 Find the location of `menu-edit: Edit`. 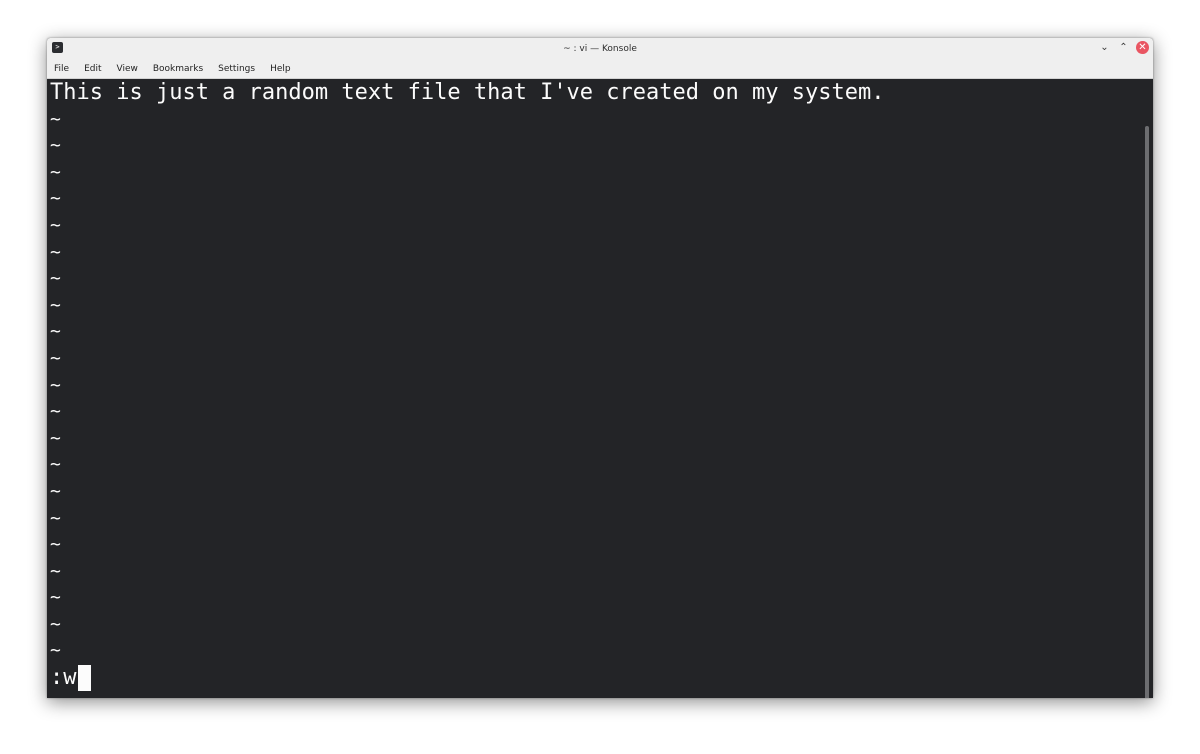

menu-edit: Edit is located at coordinates (92, 69).